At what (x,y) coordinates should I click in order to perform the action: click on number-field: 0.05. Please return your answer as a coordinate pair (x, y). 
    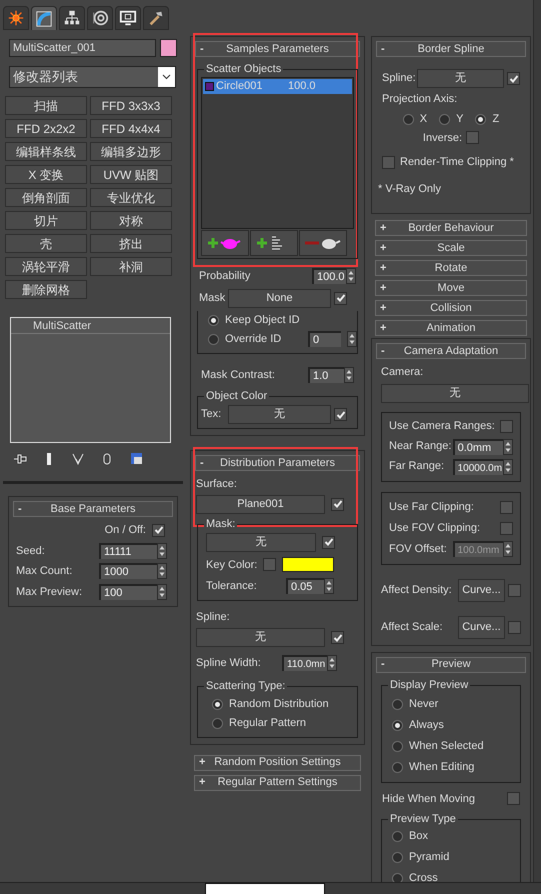
    Looking at the image, I should click on (305, 586).